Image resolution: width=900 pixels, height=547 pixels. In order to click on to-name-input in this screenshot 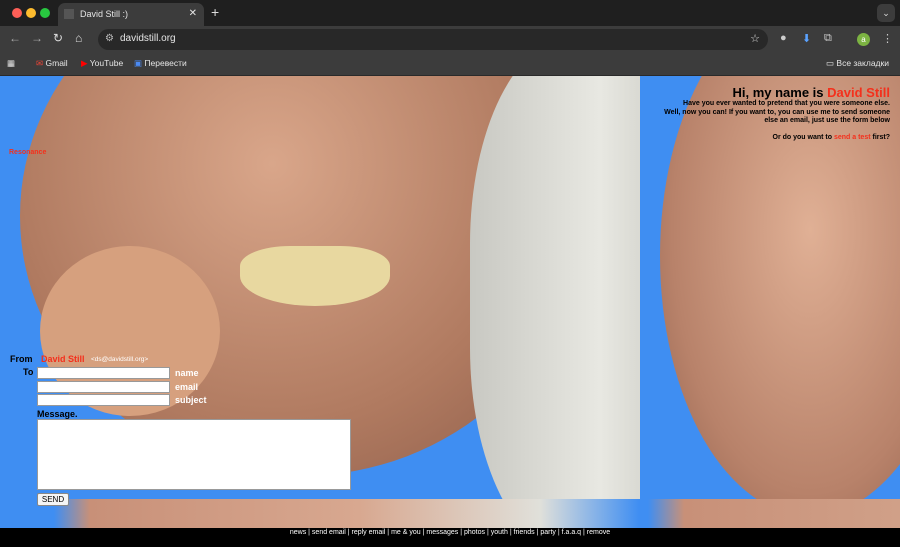, I will do `click(103, 373)`.